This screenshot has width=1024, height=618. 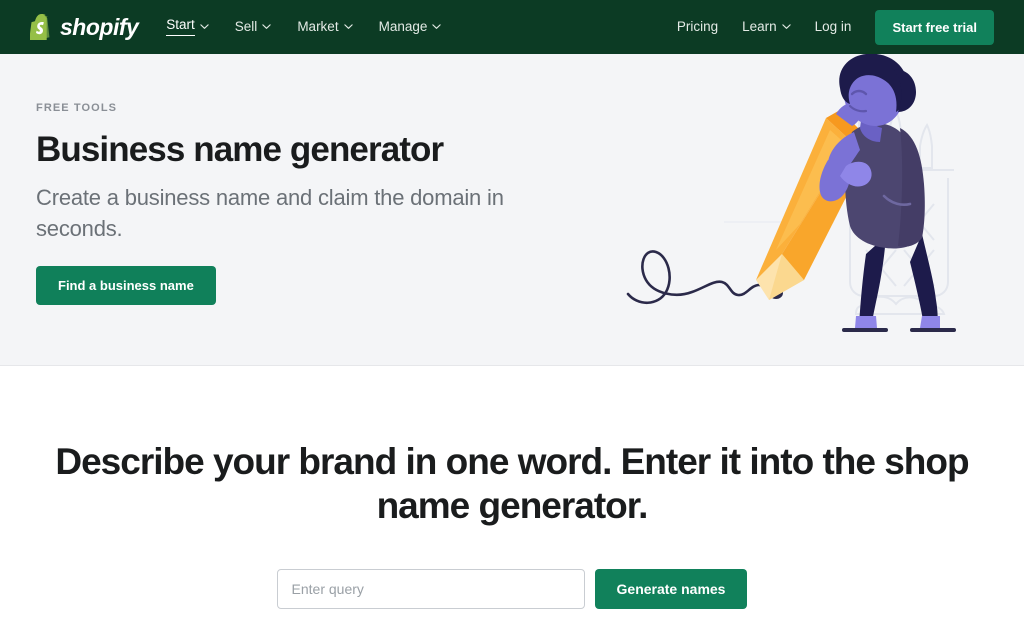 What do you see at coordinates (318, 27) in the screenshot?
I see `nav-item-market-label: Market` at bounding box center [318, 27].